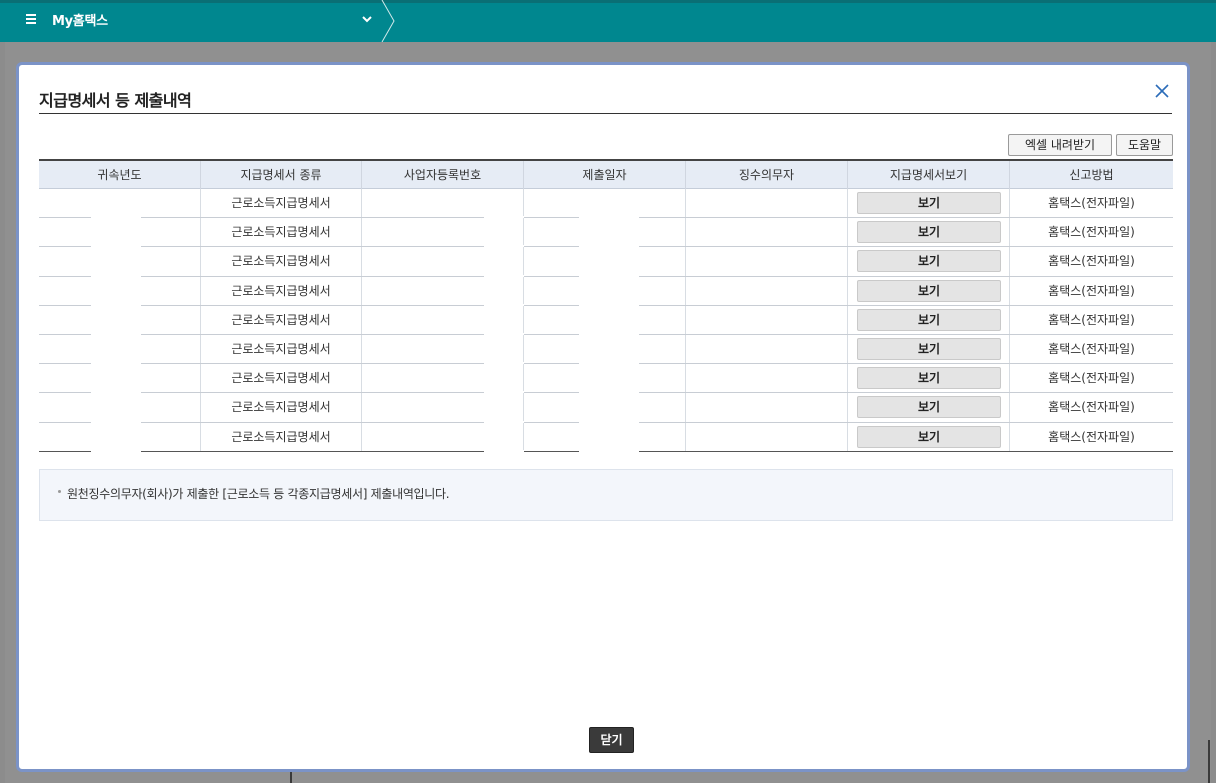 This screenshot has width=1216, height=783. Describe the element at coordinates (608, 1) in the screenshot. I see `topbar-strip` at that location.